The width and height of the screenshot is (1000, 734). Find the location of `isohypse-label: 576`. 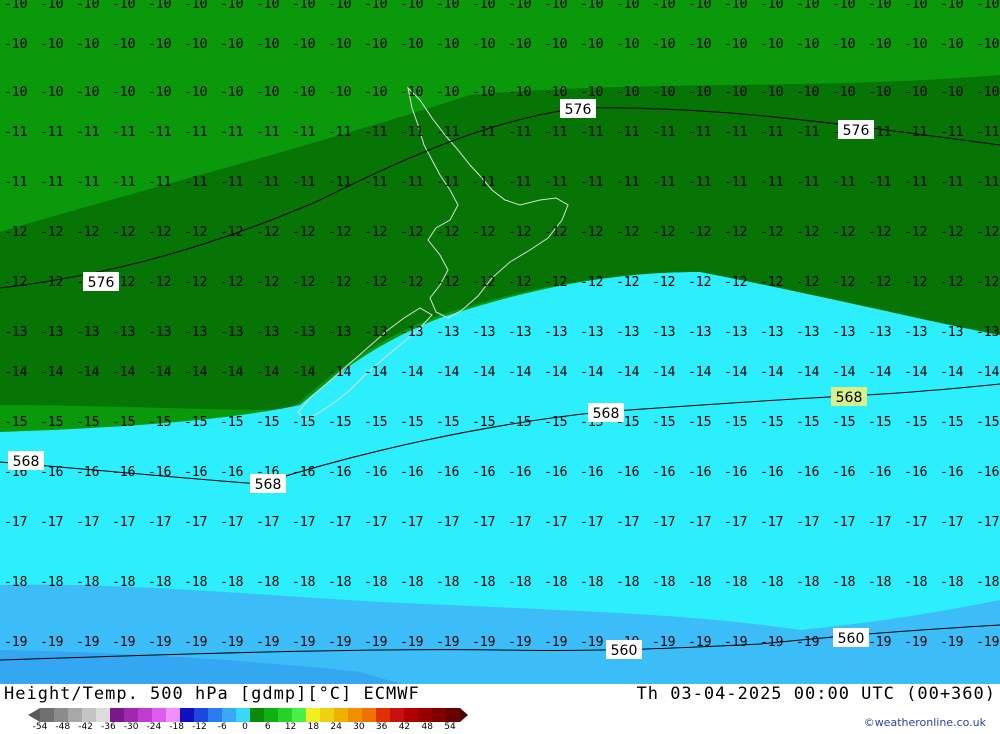

isohypse-label: 576 is located at coordinates (578, 108).